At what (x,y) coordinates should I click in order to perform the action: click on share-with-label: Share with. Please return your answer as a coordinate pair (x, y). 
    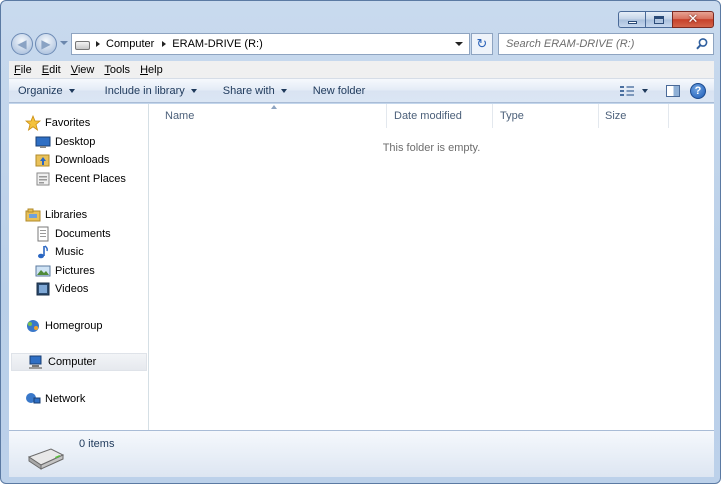
    Looking at the image, I should click on (248, 90).